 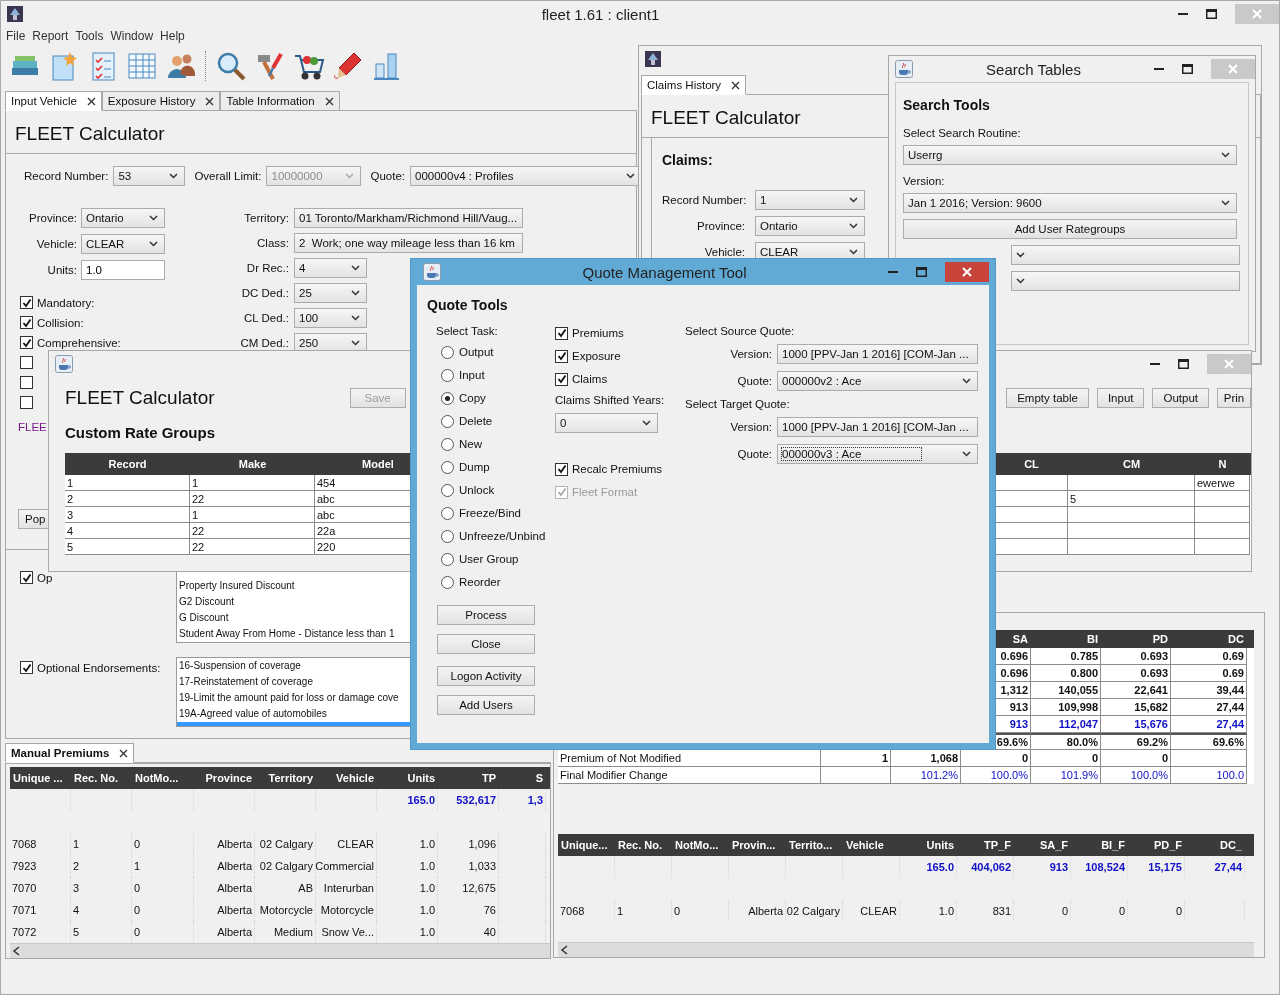 What do you see at coordinates (294, 666) in the screenshot?
I see `list-item: 16-Suspension of coverage` at bounding box center [294, 666].